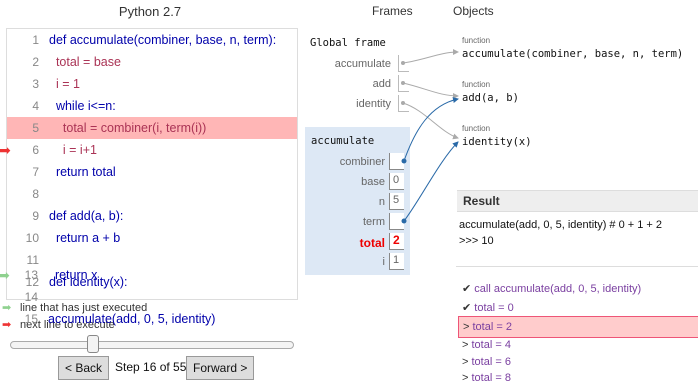 The height and width of the screenshot is (388, 698). I want to click on var-value: 5, so click(396, 200).